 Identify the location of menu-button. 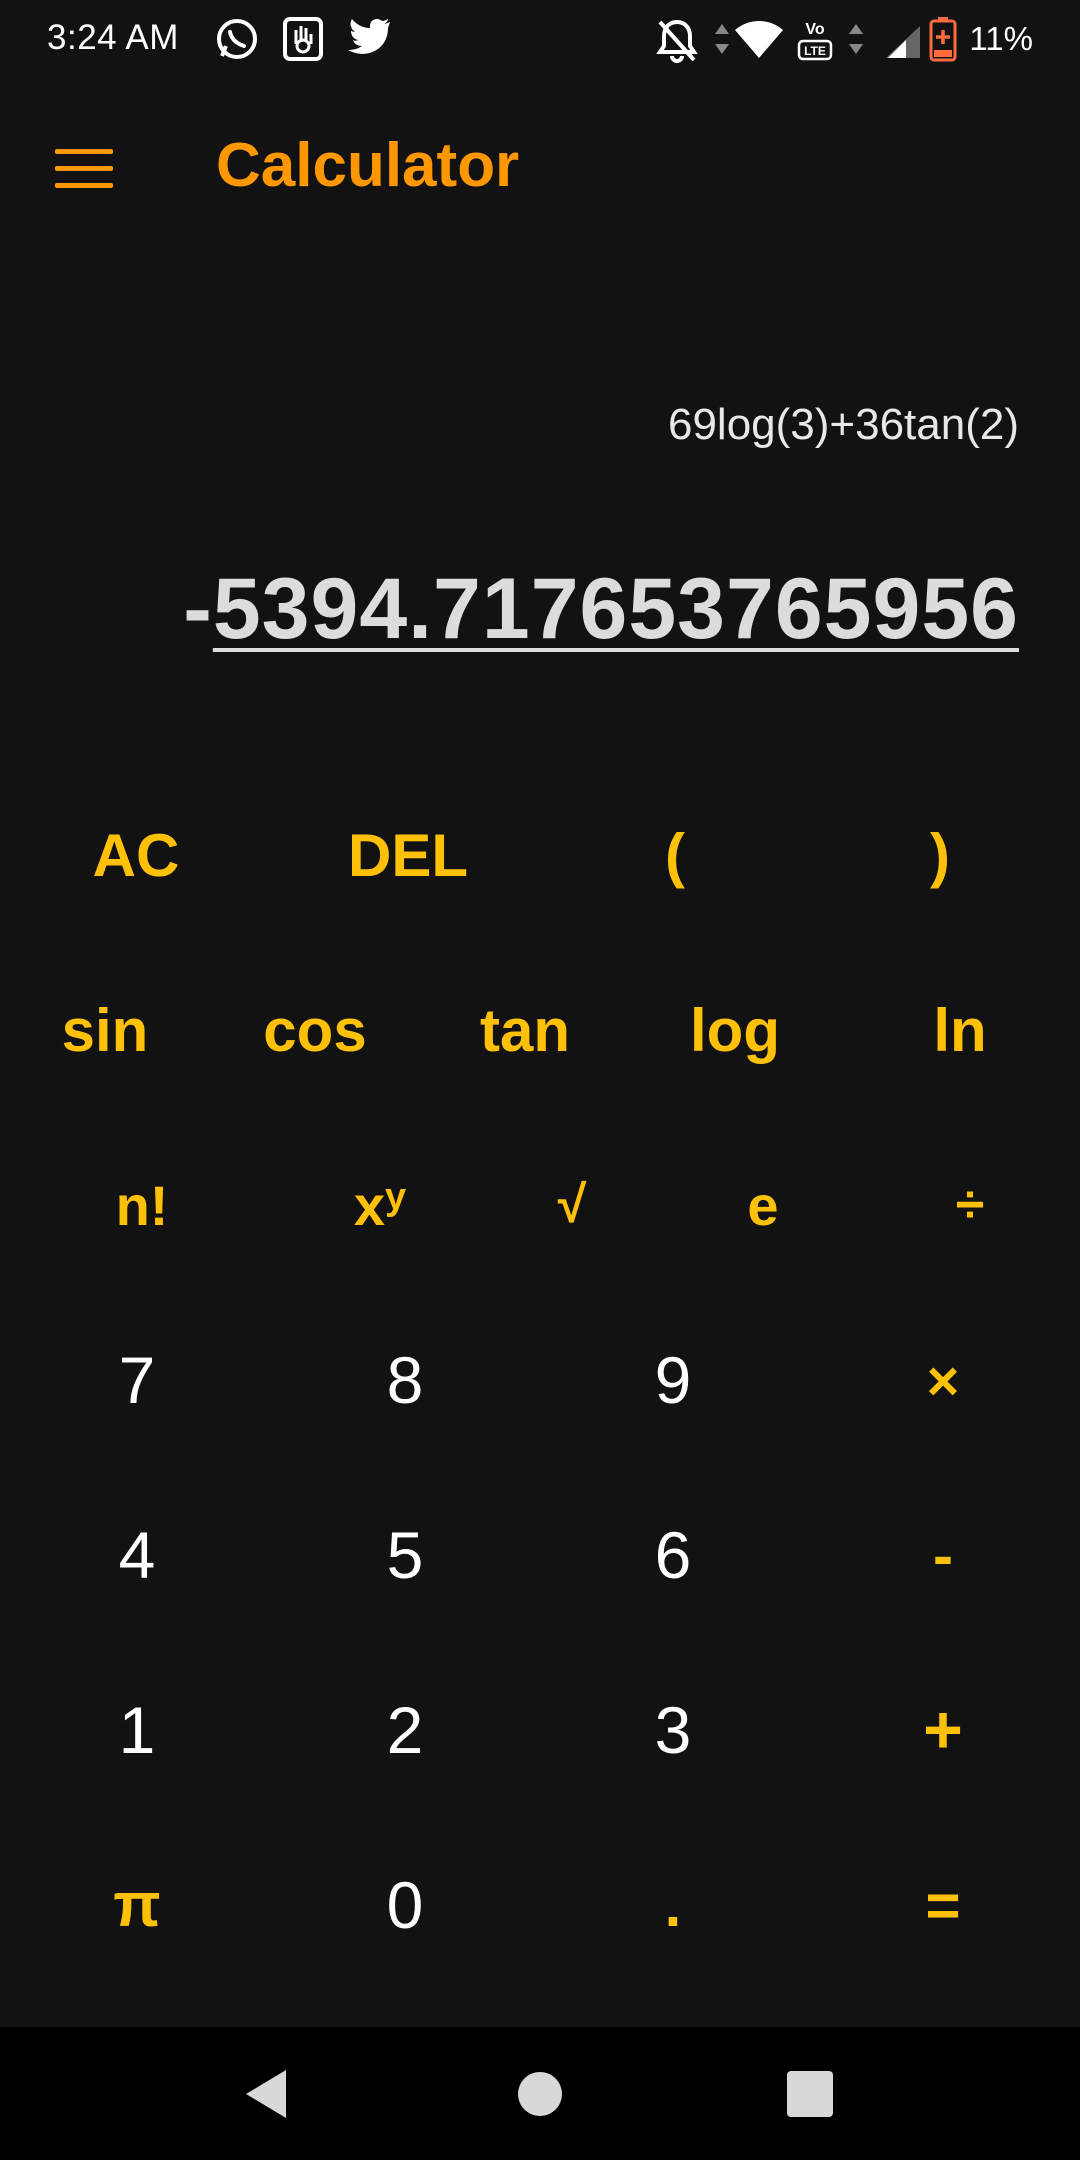
(84, 168).